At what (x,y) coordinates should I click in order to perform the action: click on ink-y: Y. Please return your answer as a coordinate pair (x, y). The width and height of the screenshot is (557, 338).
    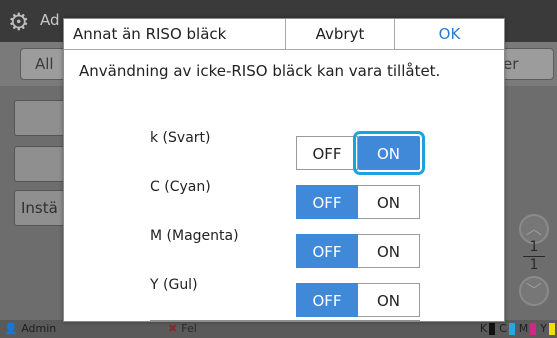
    Looking at the image, I should click on (547, 328).